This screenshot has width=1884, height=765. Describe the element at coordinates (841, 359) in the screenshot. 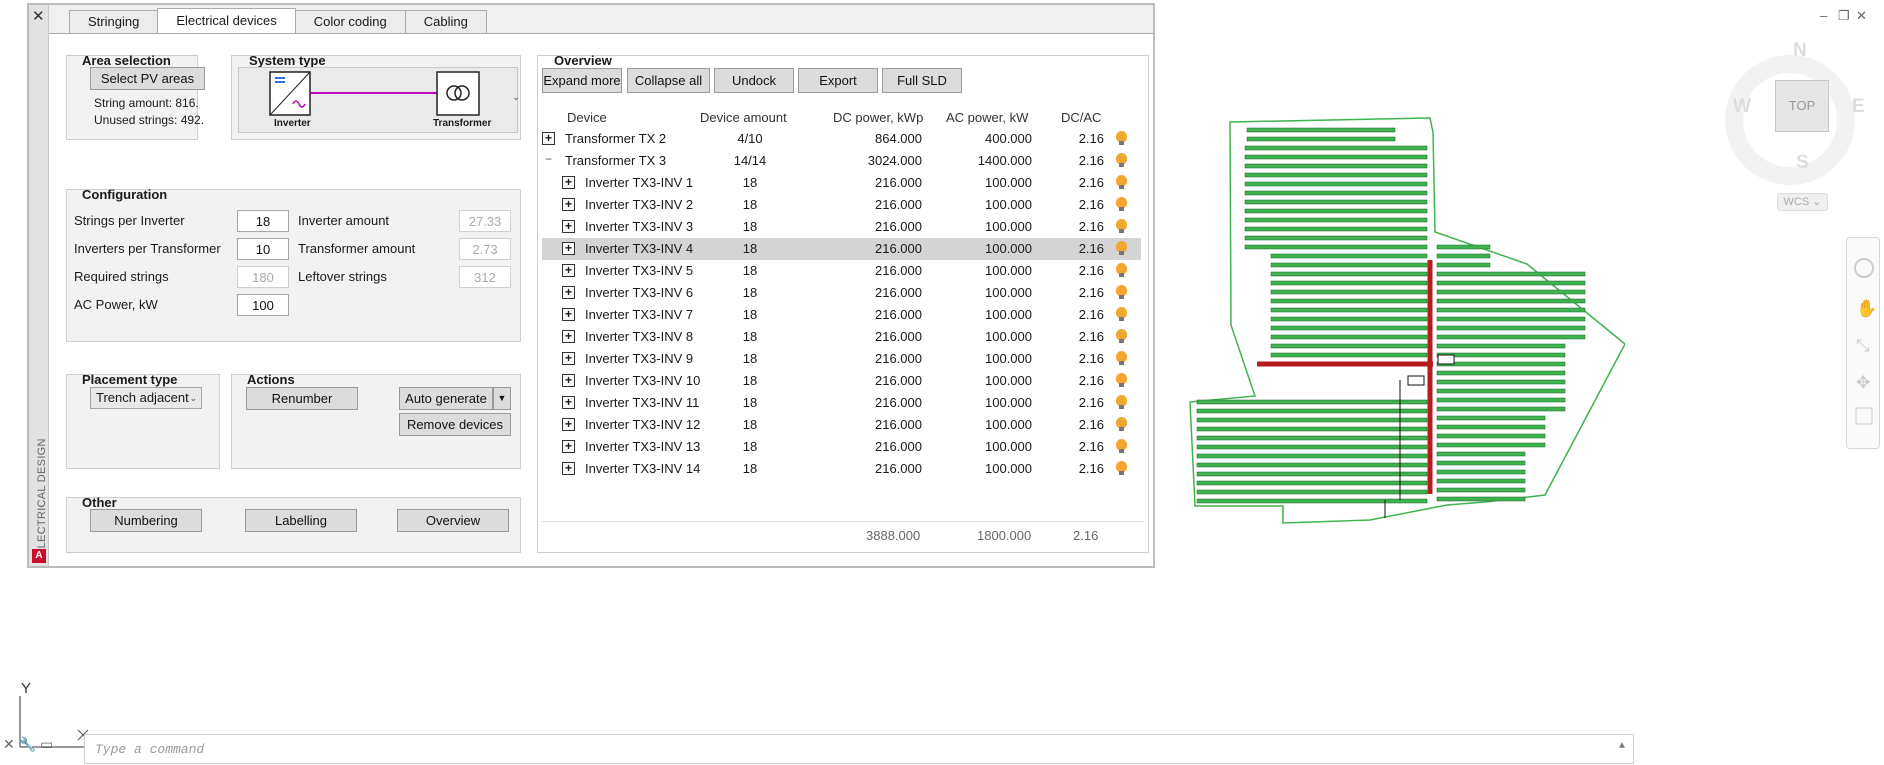

I see `inverter-row: + Inverter TX3-INV 9 18 216.000 100.000 2.16` at that location.